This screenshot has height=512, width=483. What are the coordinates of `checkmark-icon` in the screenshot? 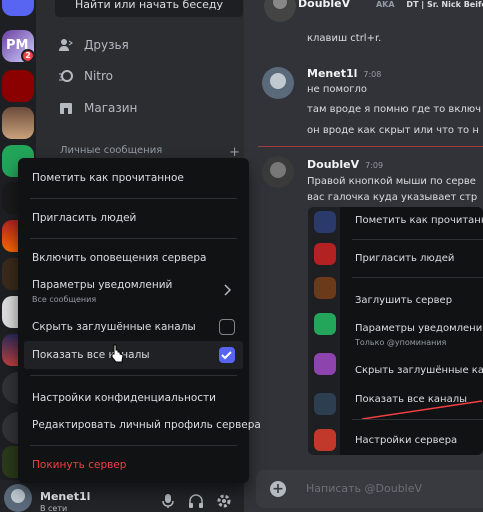 It's located at (226, 355).